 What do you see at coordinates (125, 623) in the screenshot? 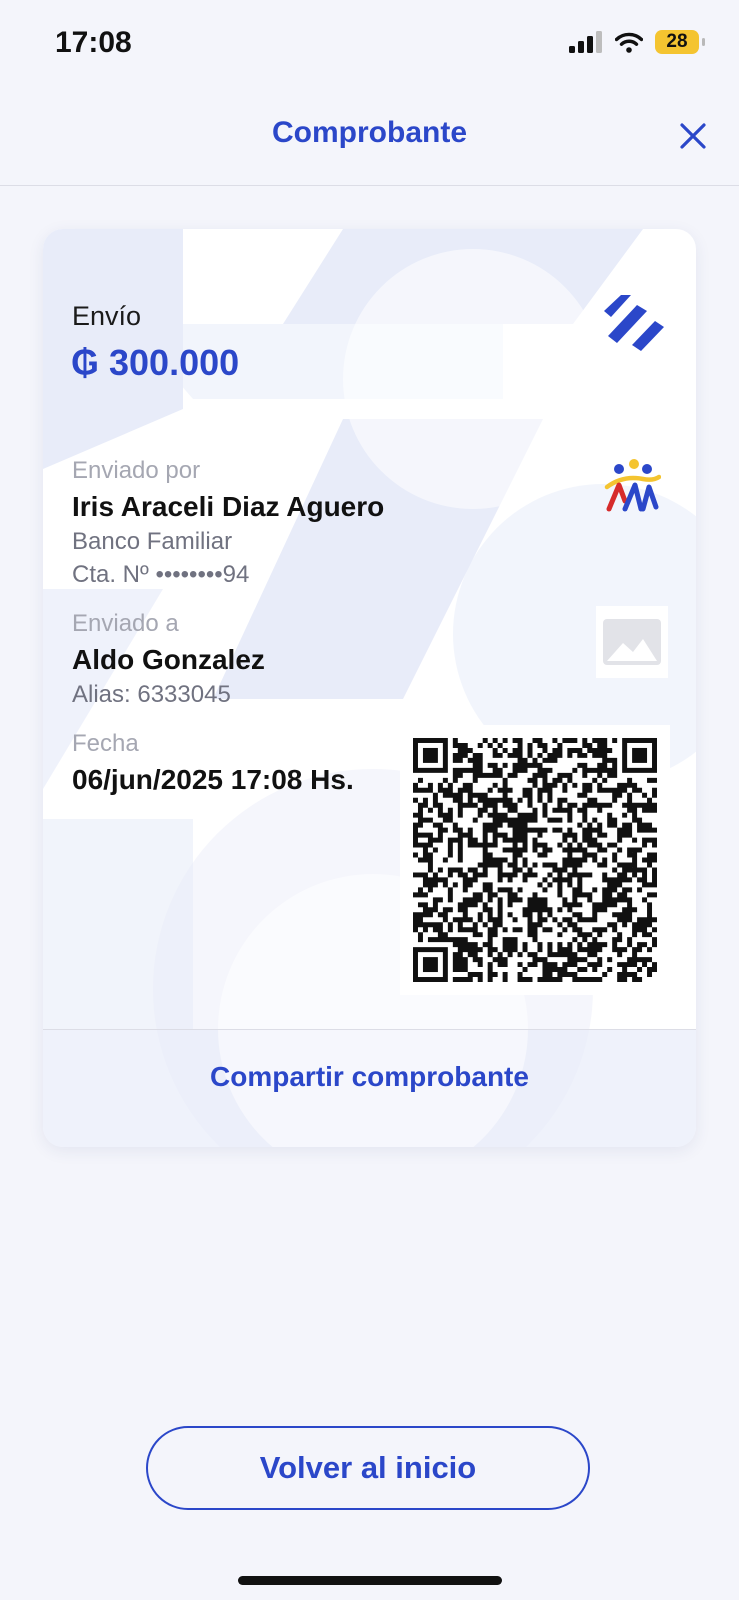
I see `recipient-label: Enviado a` at bounding box center [125, 623].